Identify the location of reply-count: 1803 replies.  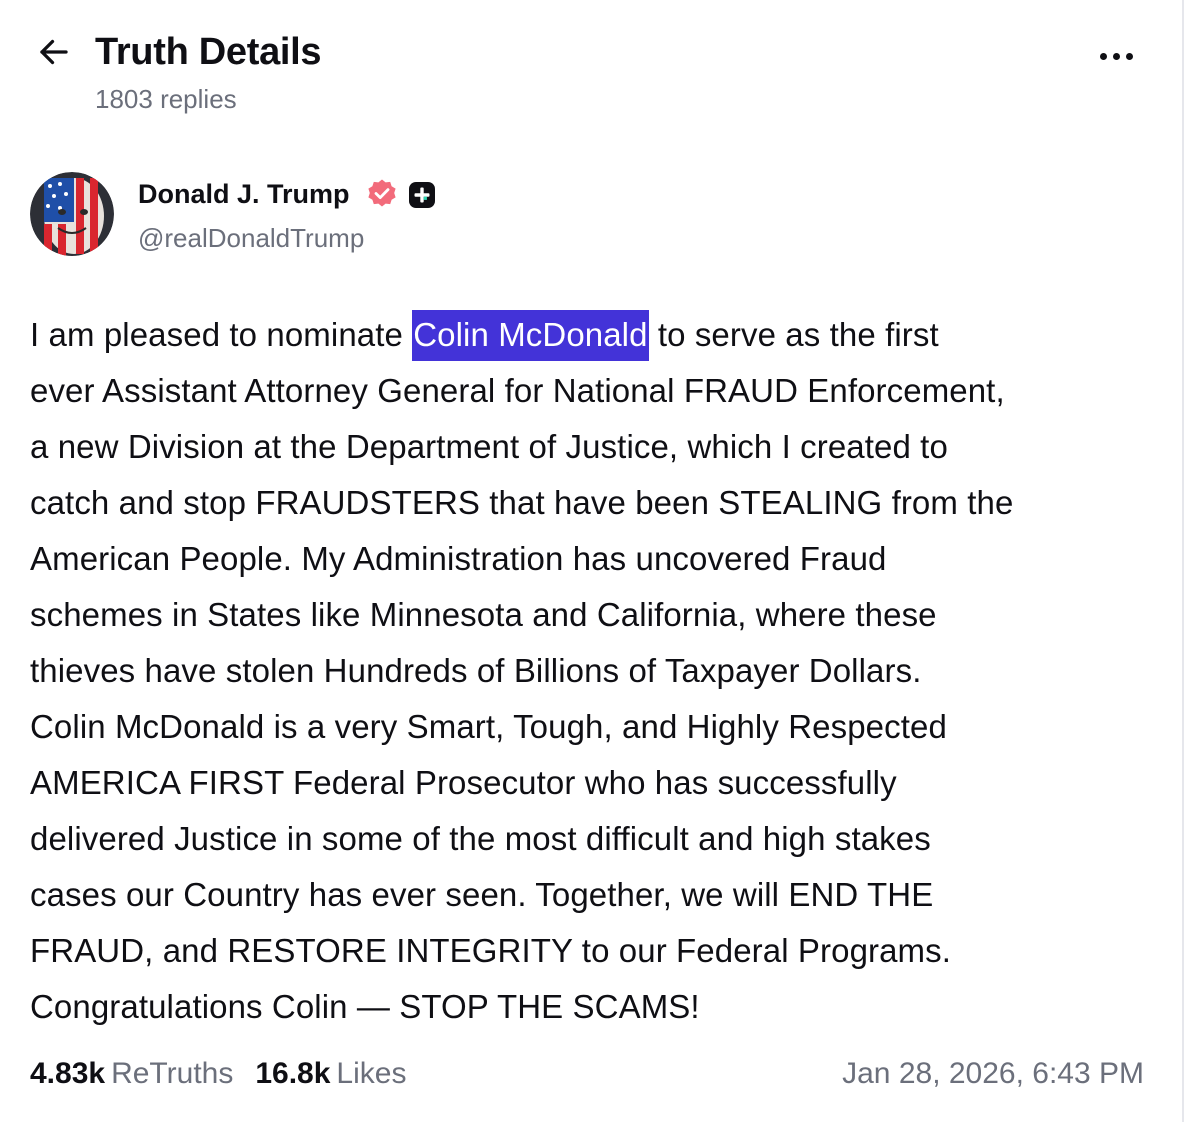
(166, 99).